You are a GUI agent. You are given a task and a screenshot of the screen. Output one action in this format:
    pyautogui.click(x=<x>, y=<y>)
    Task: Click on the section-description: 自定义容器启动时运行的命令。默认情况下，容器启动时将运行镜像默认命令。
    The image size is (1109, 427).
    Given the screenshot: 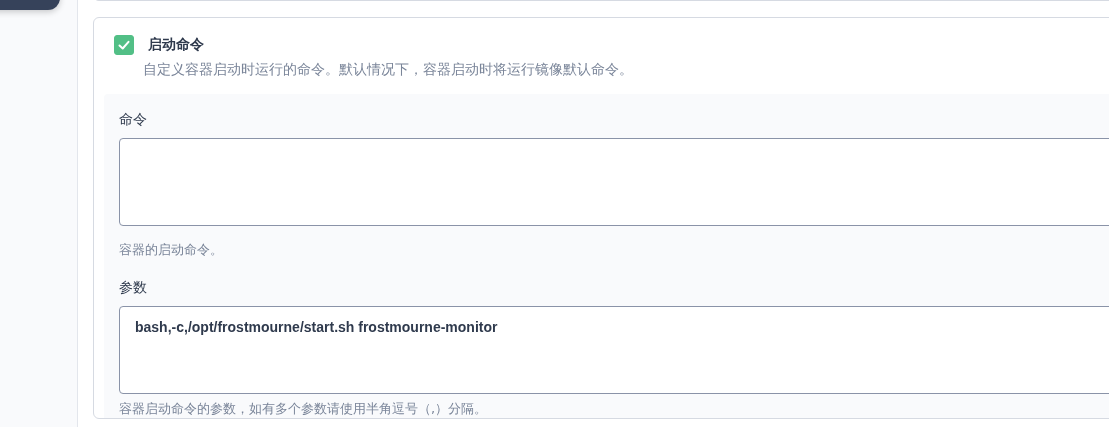 What is the action you would take?
    pyautogui.click(x=388, y=70)
    